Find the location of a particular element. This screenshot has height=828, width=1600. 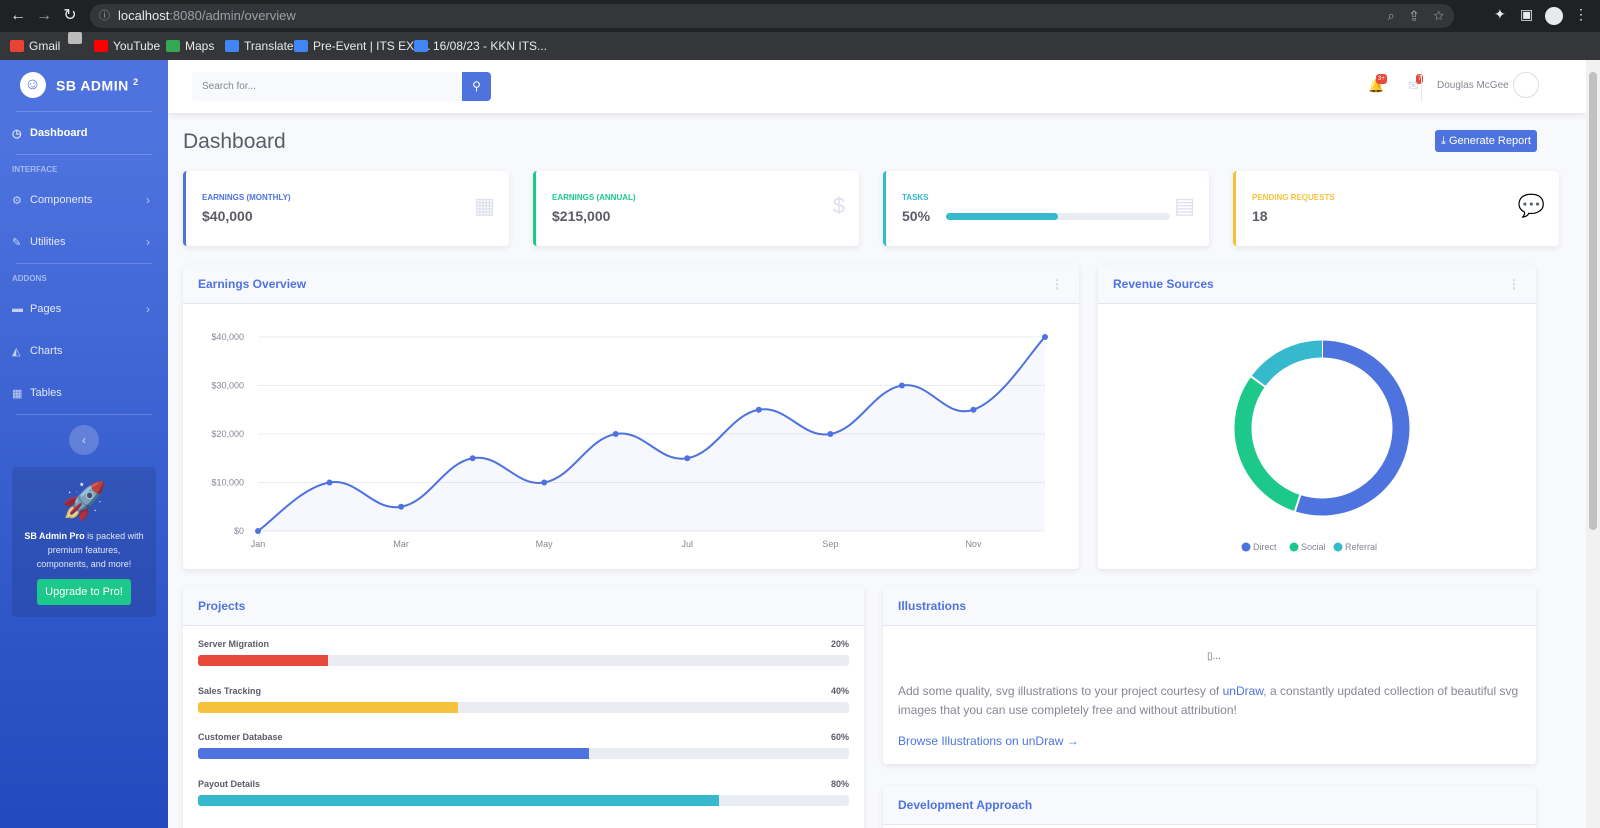

sidebar-item-charts: ◭ Charts is located at coordinates (84, 351).